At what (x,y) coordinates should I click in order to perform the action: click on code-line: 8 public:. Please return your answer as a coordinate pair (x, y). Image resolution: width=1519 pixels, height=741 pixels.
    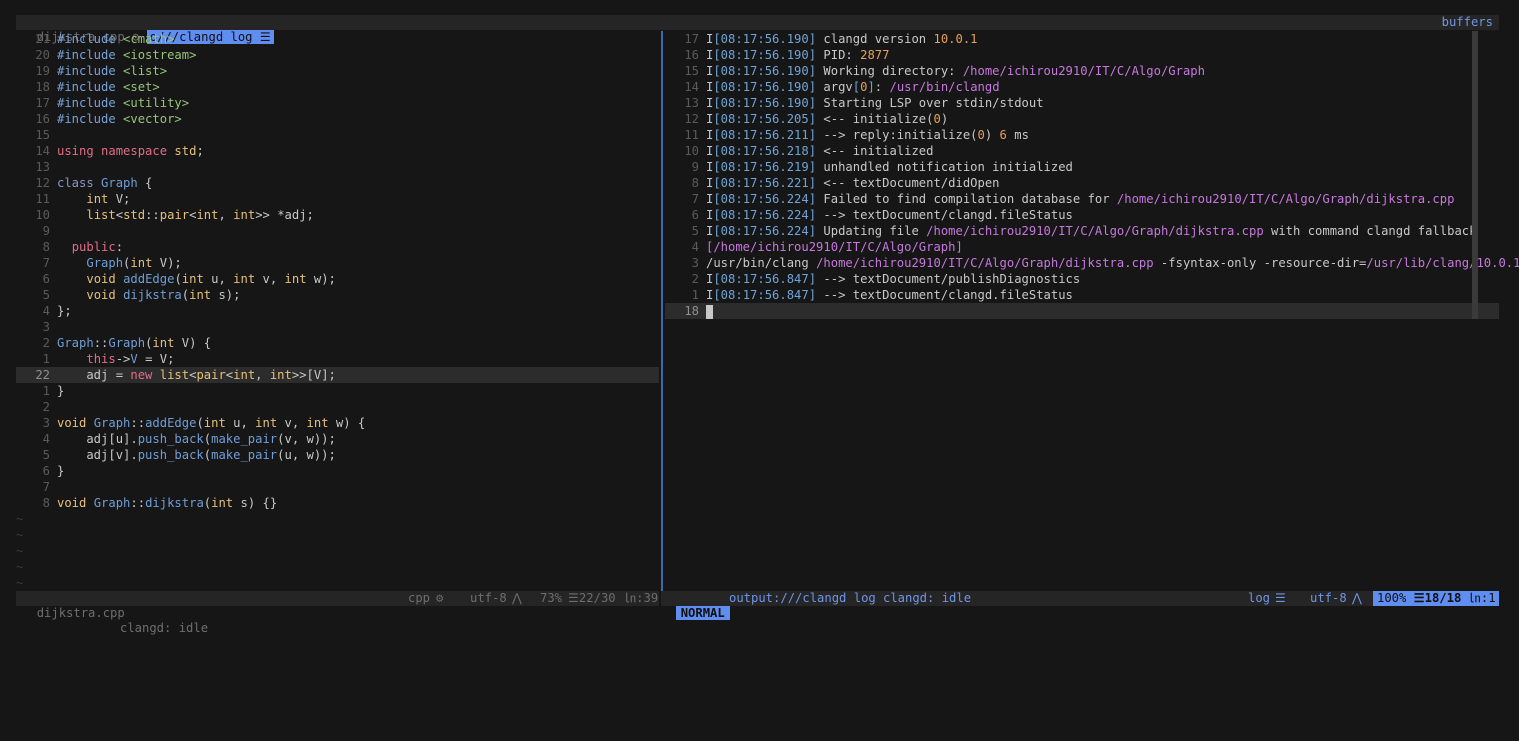
    Looking at the image, I should click on (337, 247).